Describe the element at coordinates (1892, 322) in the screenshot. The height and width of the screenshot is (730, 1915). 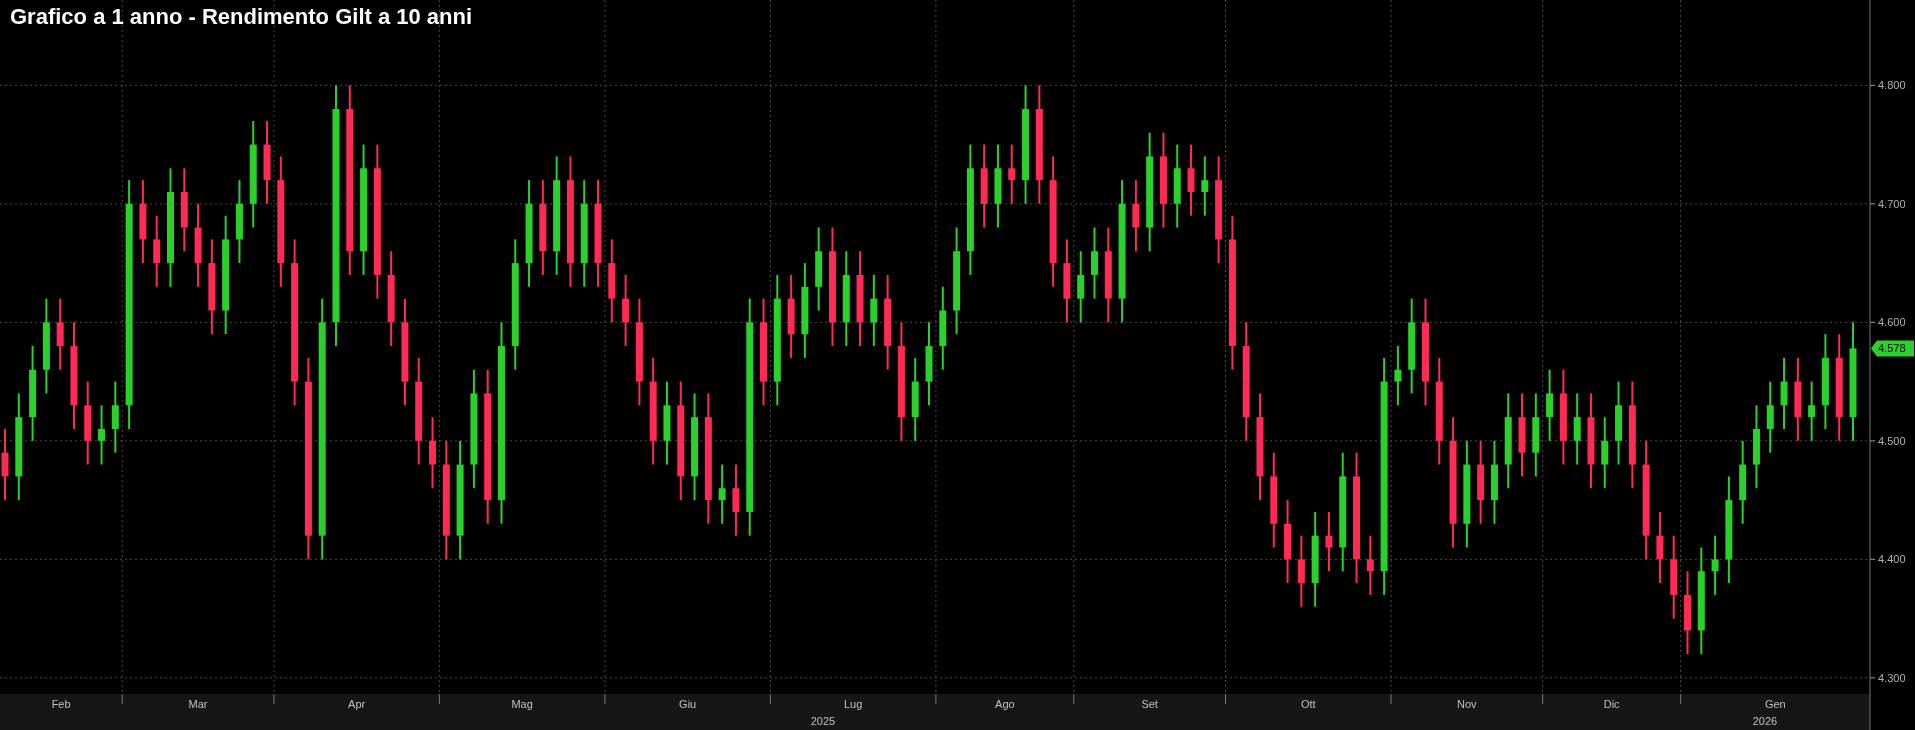
I see `y-axis-label: 4.600` at that location.